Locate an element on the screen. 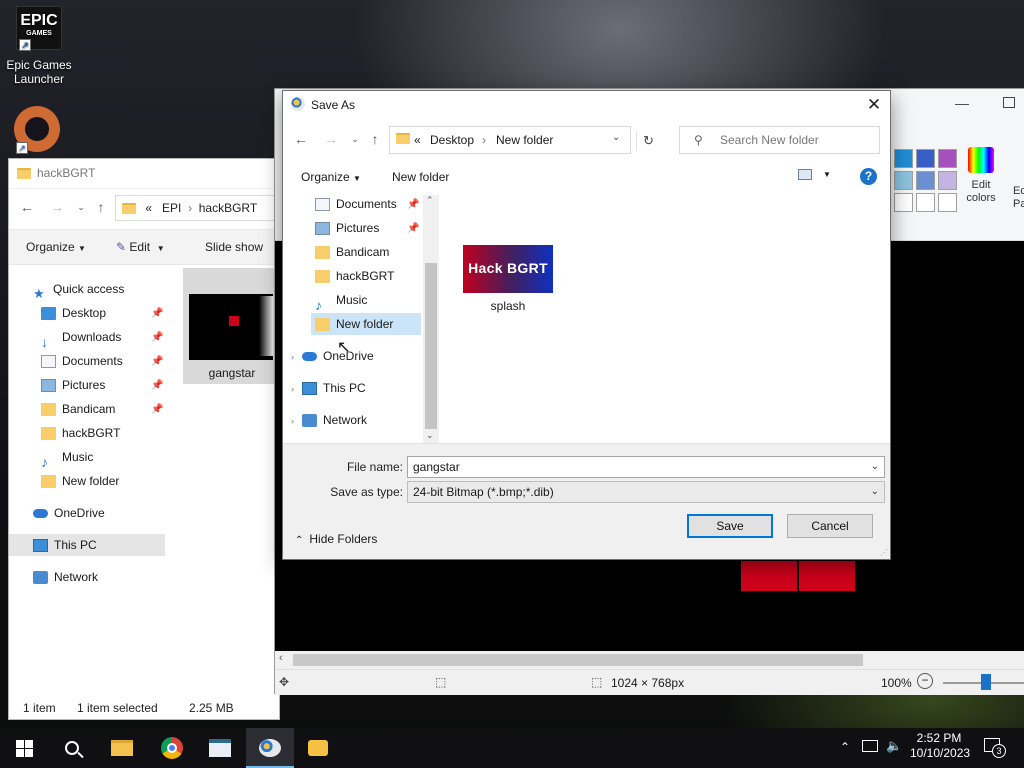 The image size is (1024, 768). save-button: Save is located at coordinates (730, 526).